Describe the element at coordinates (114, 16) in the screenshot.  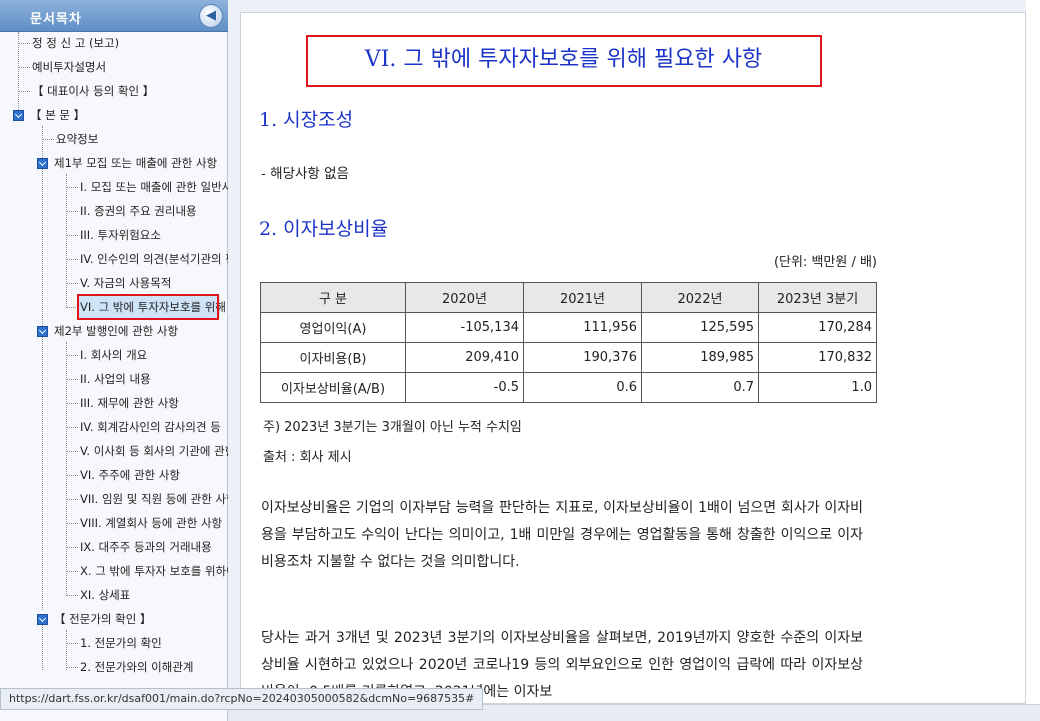
I see `sidebar-header: 문서목차 ◀` at that location.